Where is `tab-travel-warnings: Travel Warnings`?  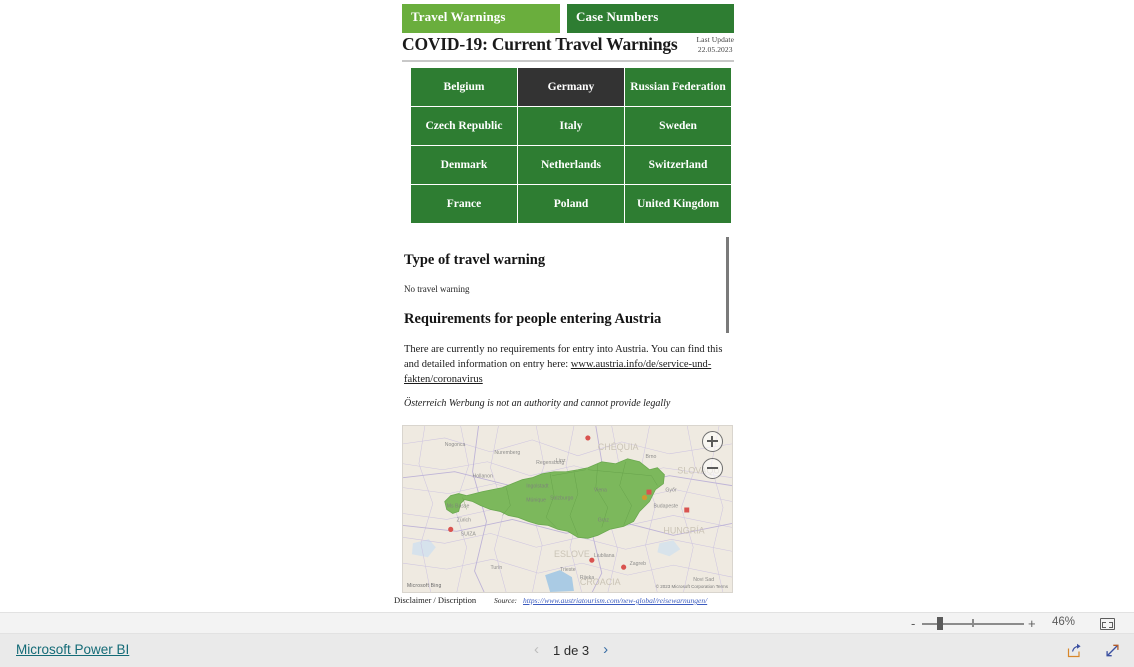 tab-travel-warnings: Travel Warnings is located at coordinates (481, 18).